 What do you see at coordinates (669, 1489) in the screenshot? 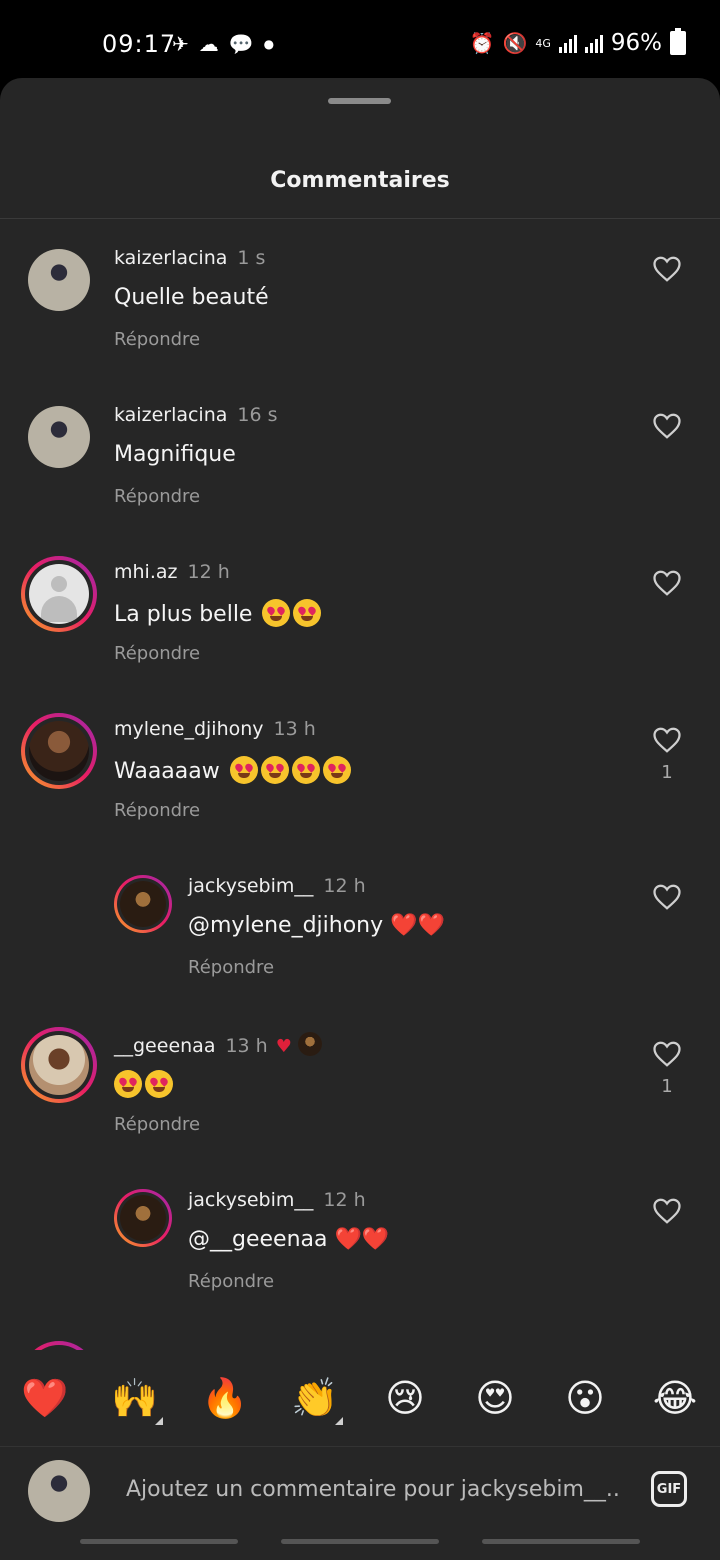
I see `gif-button: GIF` at bounding box center [669, 1489].